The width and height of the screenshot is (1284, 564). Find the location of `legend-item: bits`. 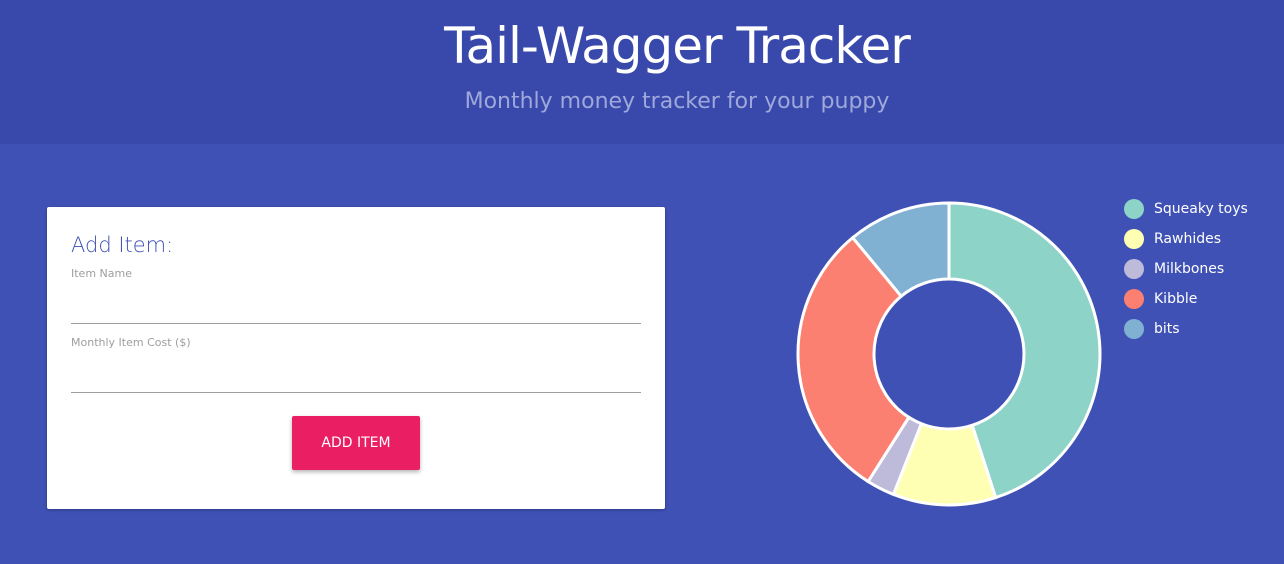

legend-item: bits is located at coordinates (1204, 329).